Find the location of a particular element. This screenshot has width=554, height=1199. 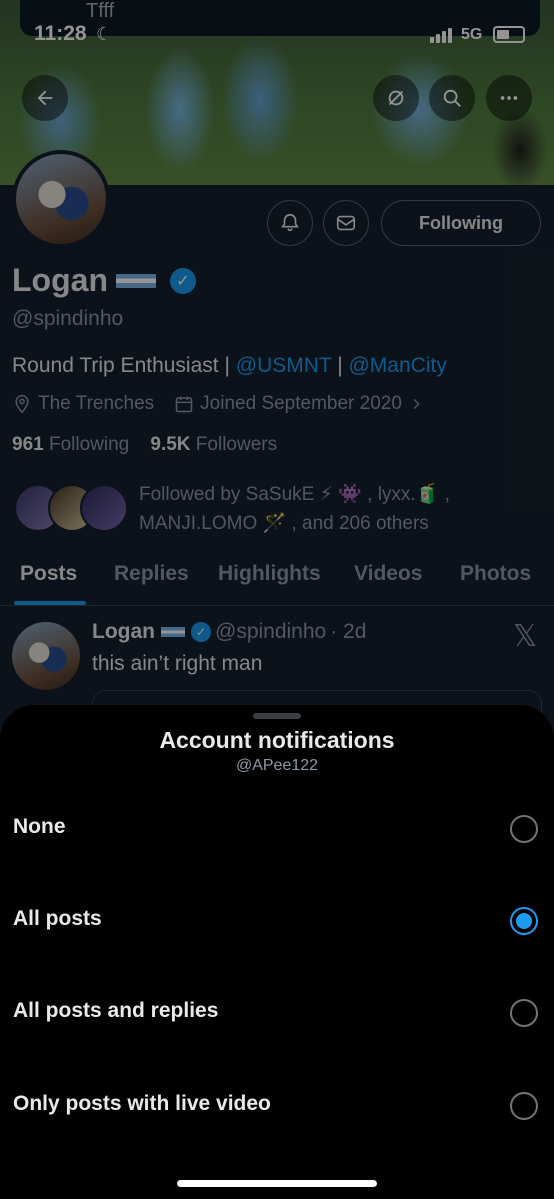

sheet-title: Account notifications is located at coordinates (277, 740).